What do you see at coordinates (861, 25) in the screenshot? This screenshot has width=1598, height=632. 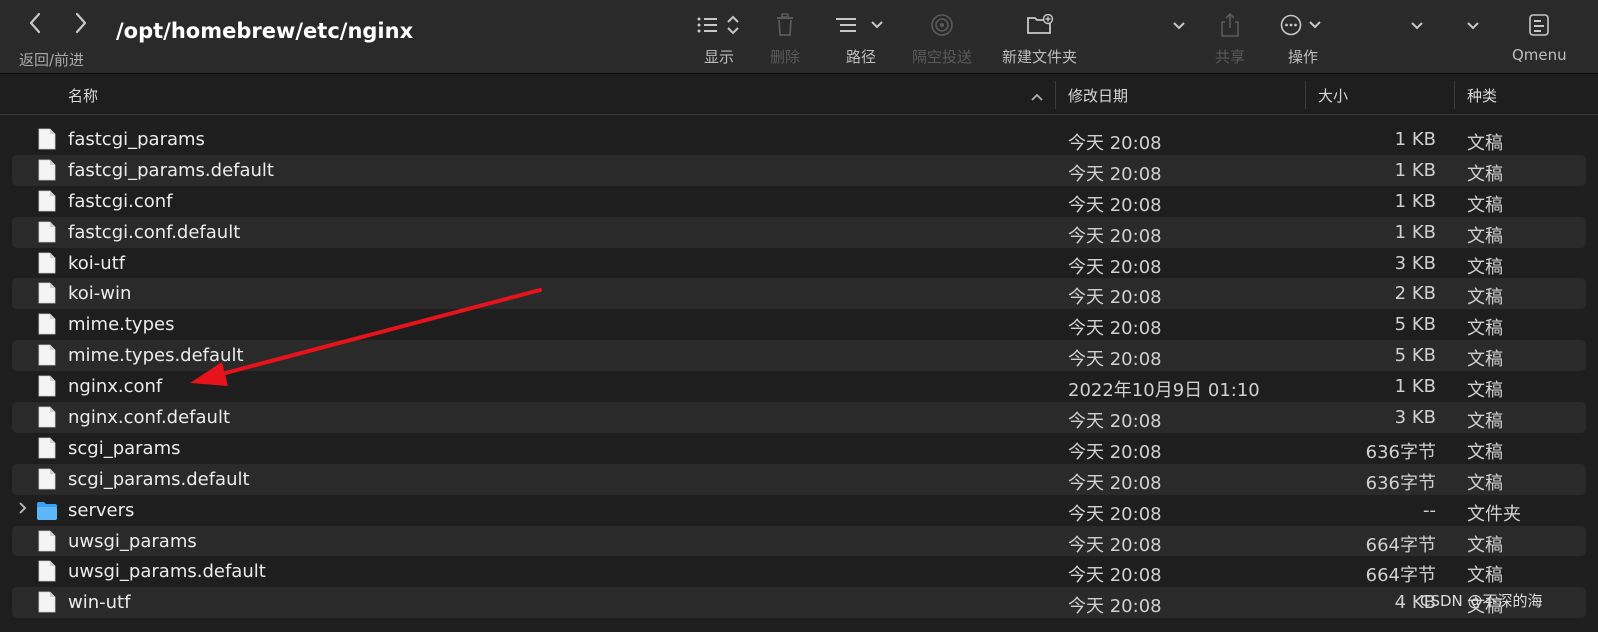 I see `group-icon` at bounding box center [861, 25].